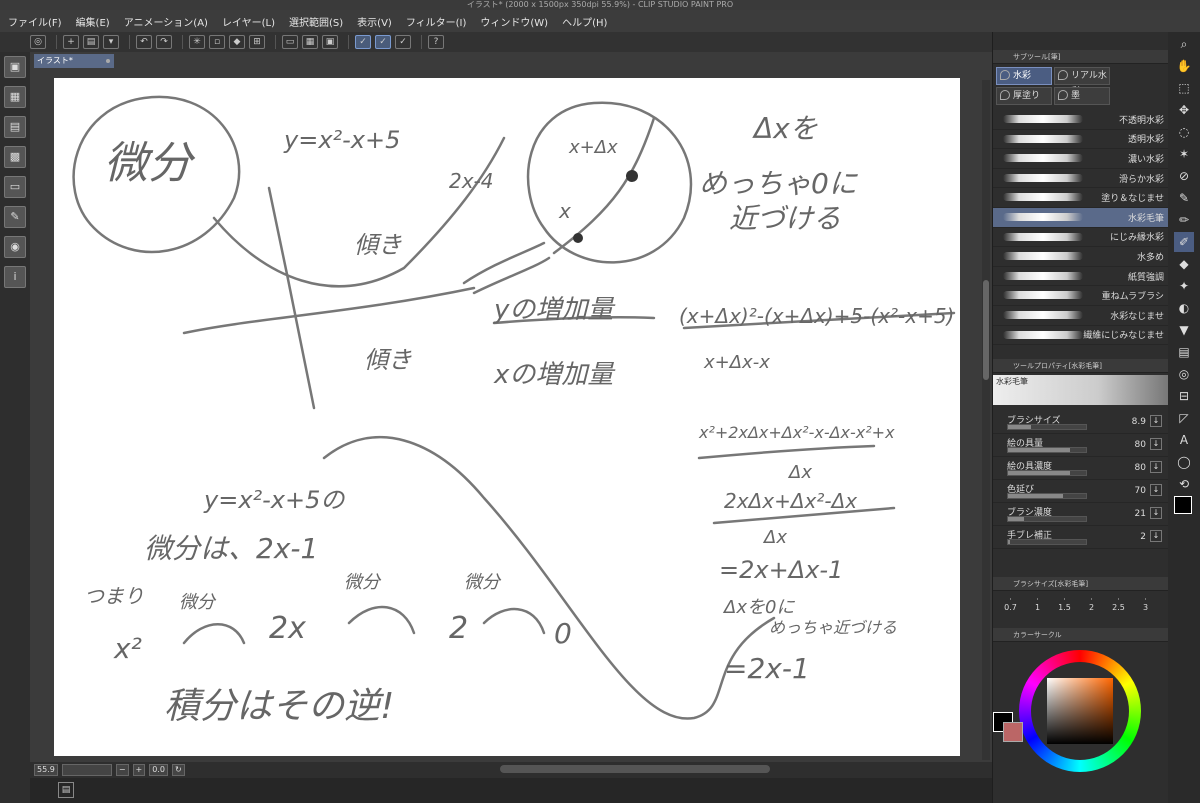  I want to click on size-preset: · 3, so click(1145, 603).